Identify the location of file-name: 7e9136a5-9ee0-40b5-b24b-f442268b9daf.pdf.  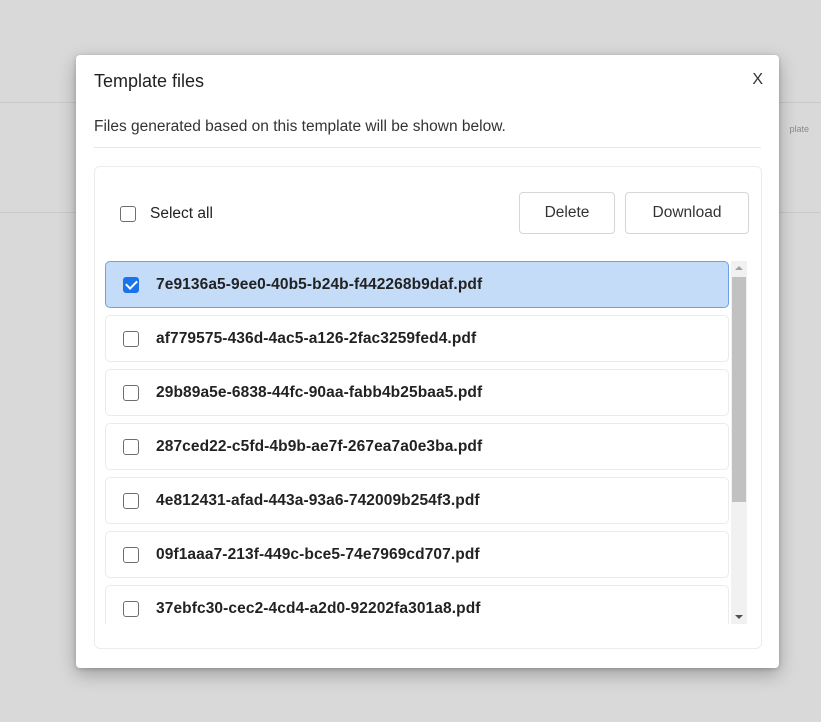
(319, 284).